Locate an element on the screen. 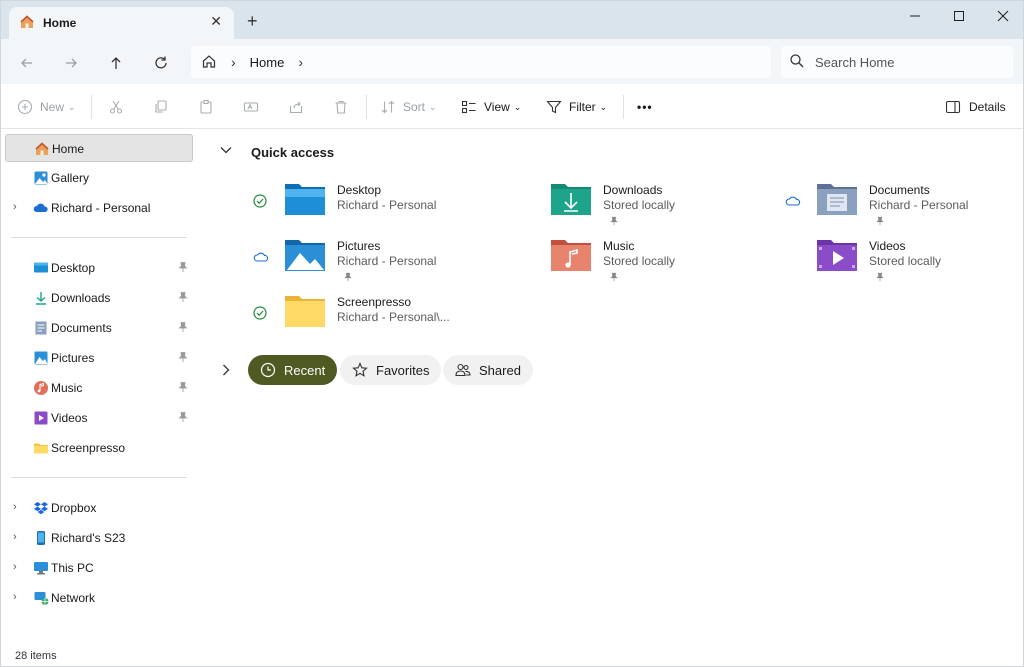 The image size is (1024, 667). sidebar-item-documents: Documents is located at coordinates (99, 328).